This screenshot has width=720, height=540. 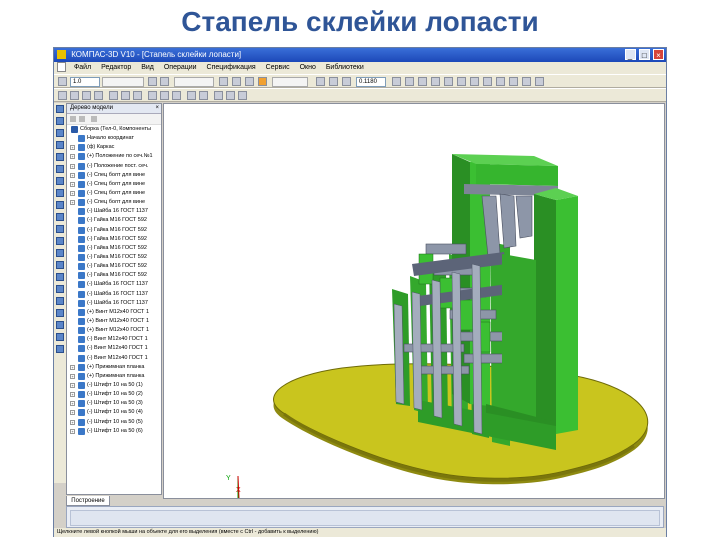 I want to click on perspective-icon, so click(x=500, y=81).